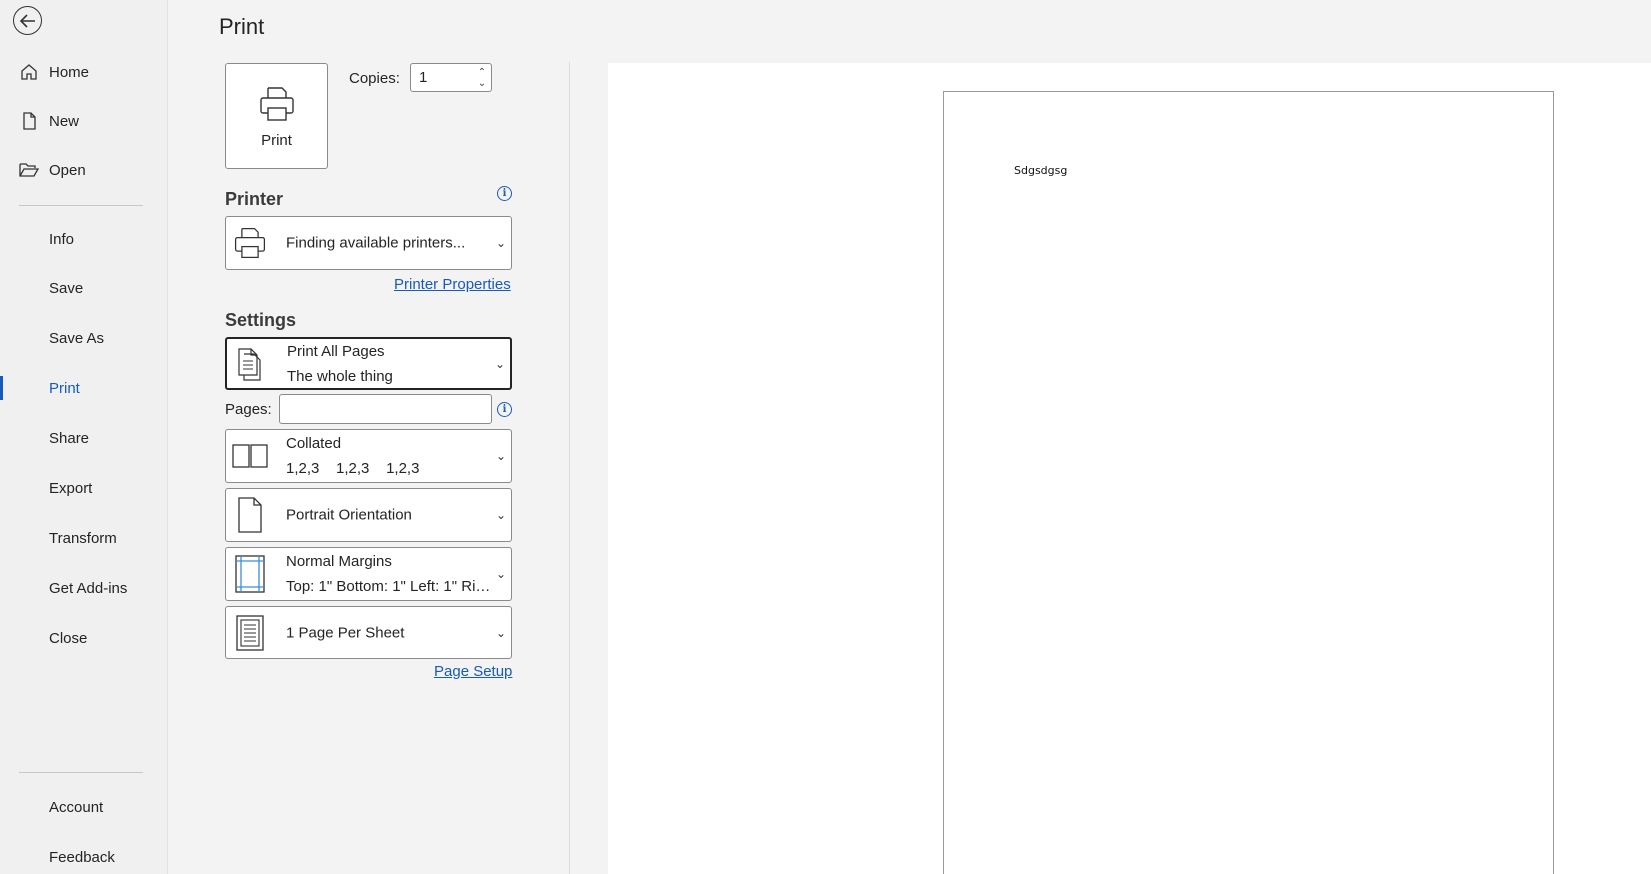 Image resolution: width=1651 pixels, height=874 pixels. I want to click on sidebar-item-label: Save, so click(66, 288).